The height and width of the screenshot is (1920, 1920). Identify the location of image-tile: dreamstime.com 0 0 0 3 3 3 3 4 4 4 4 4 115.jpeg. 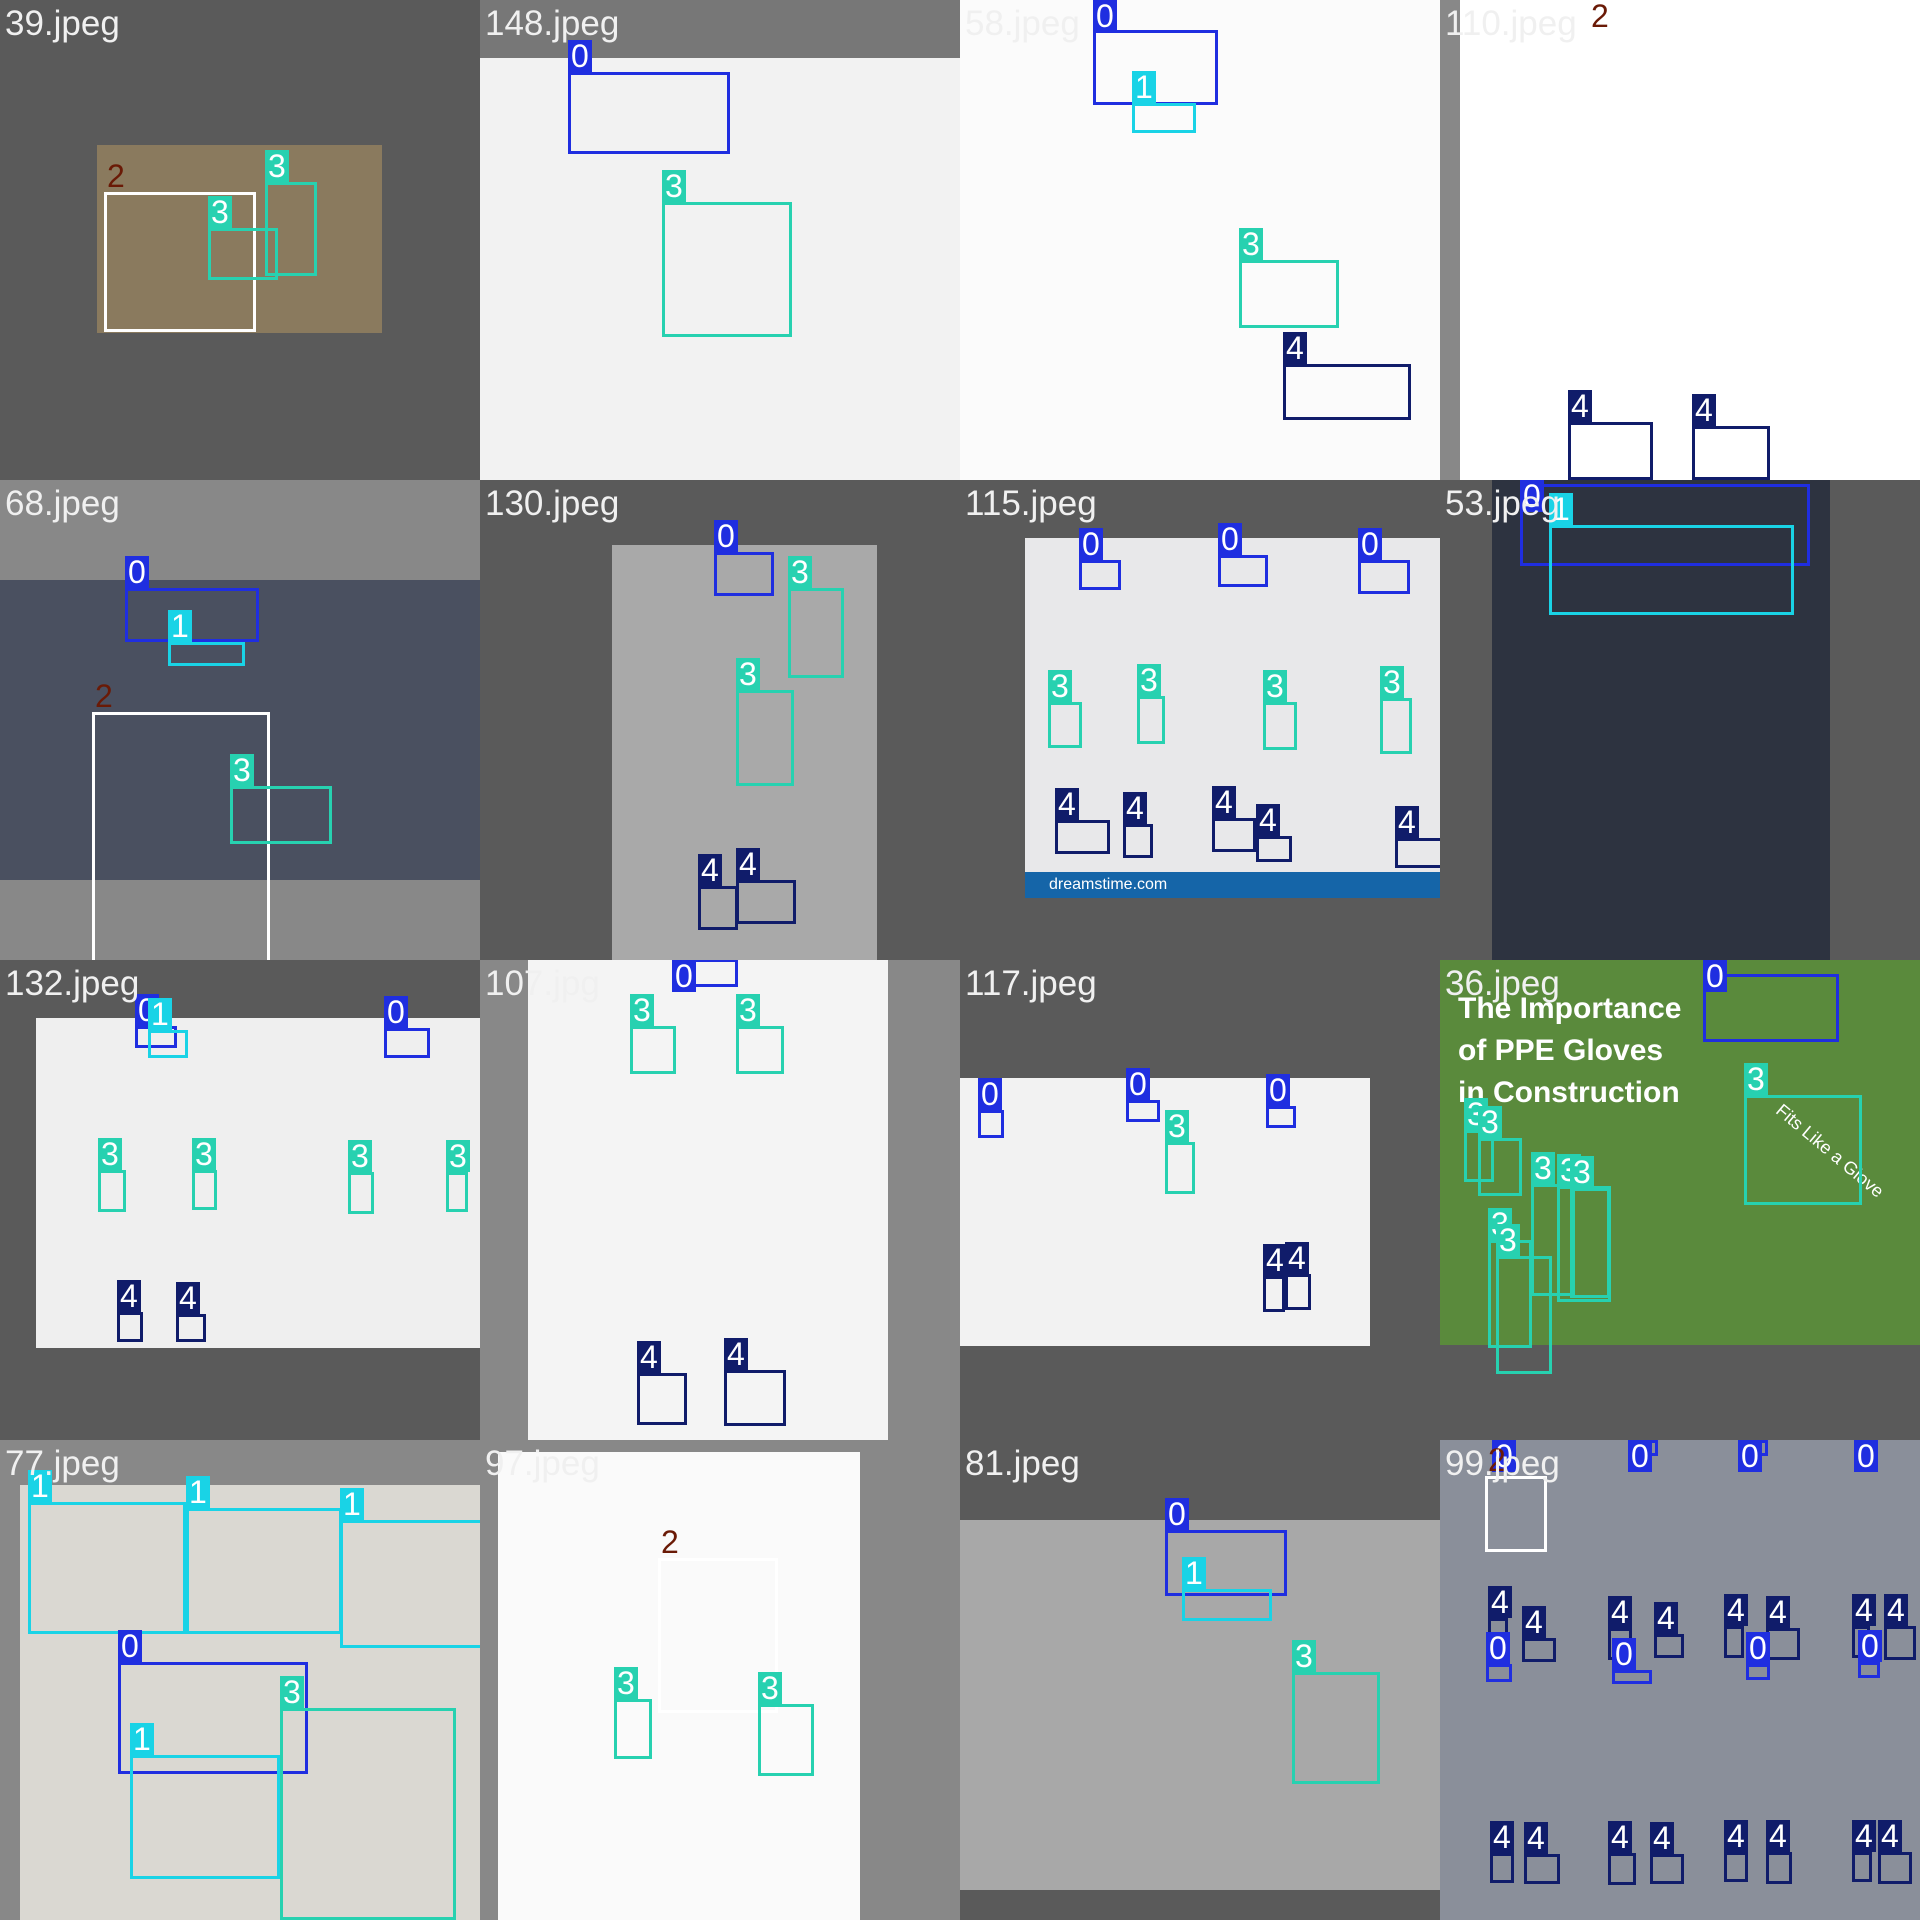
(1200, 720).